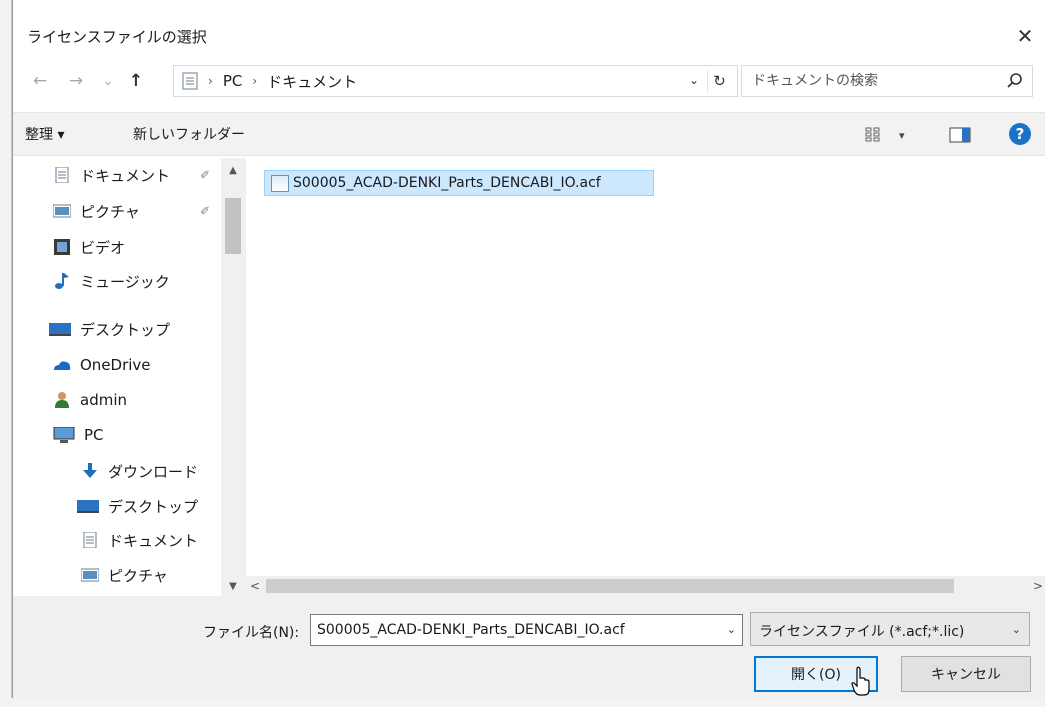 The height and width of the screenshot is (707, 1045). What do you see at coordinates (511, 630) in the screenshot?
I see `filename-input` at bounding box center [511, 630].